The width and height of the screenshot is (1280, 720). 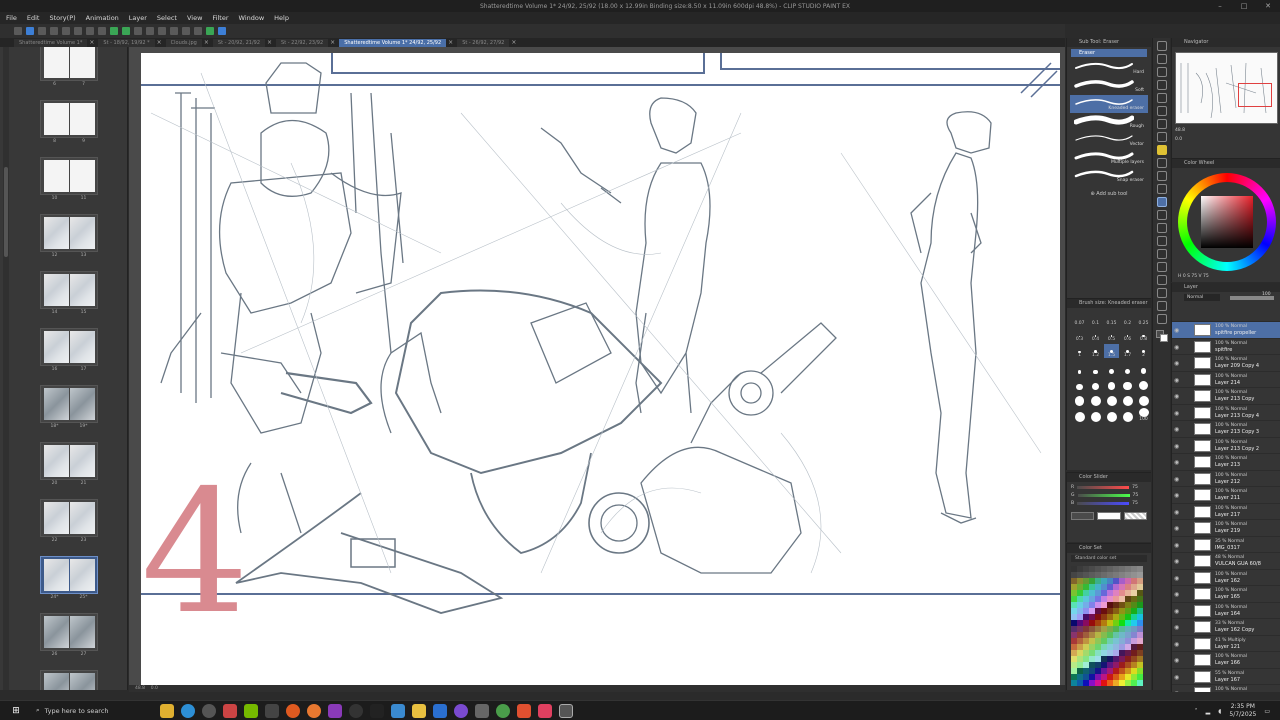 I want to click on layer-row: ◉ 100 % Normal Layer 165, so click(x=1226, y=594).